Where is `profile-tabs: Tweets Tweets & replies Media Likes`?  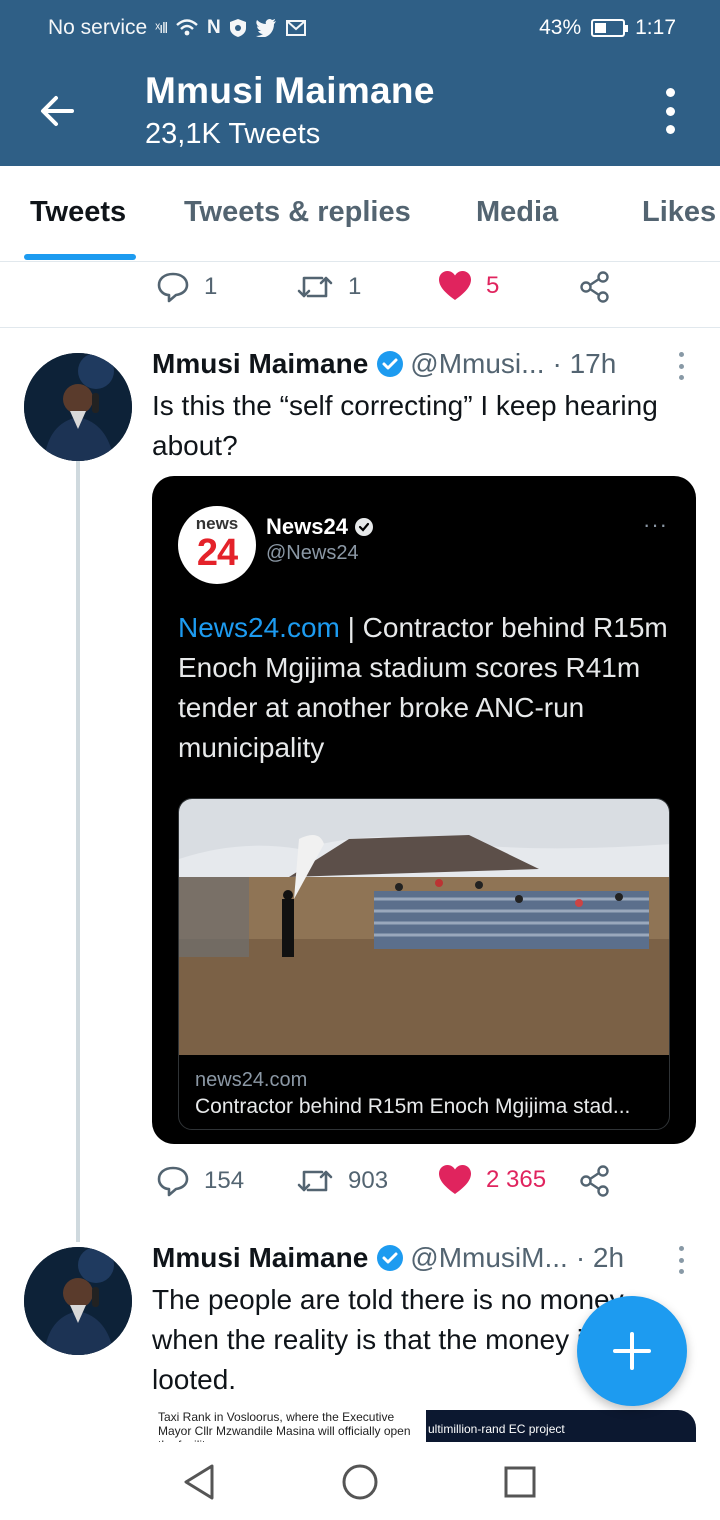 profile-tabs: Tweets Tweets & replies Media Likes is located at coordinates (360, 214).